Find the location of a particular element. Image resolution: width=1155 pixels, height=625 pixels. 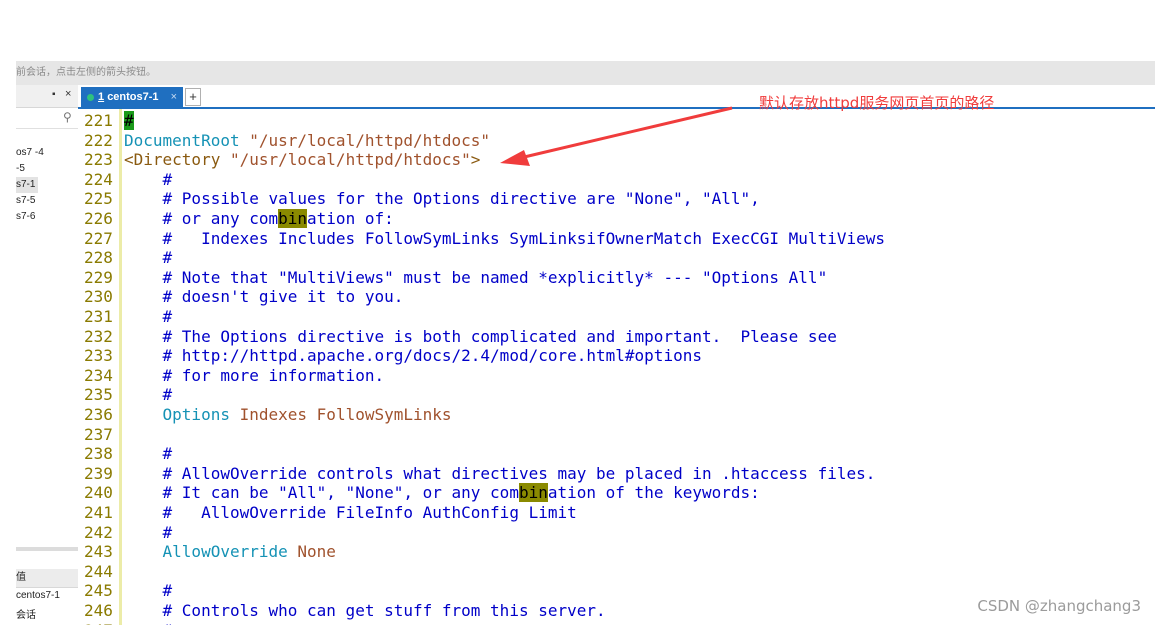

line-number: 224 is located at coordinates (98, 179).